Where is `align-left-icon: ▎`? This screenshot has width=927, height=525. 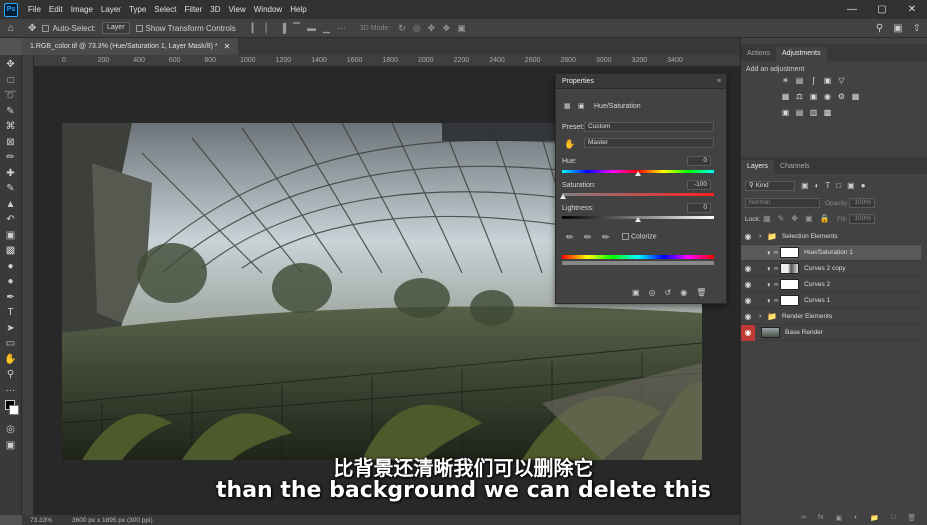
align-left-icon: ▎ is located at coordinates (255, 28).